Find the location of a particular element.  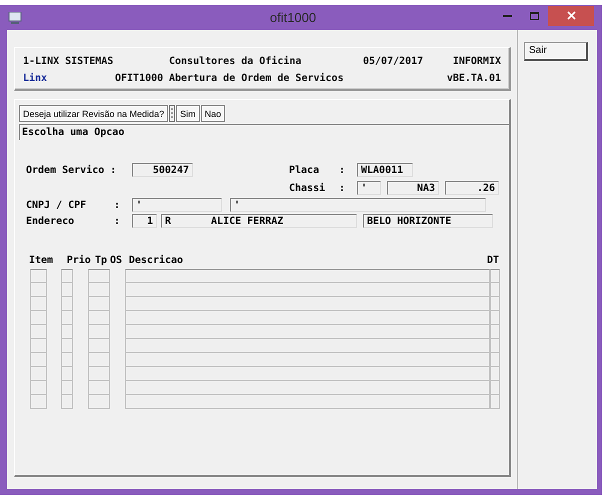

column-header: Tp is located at coordinates (101, 260).